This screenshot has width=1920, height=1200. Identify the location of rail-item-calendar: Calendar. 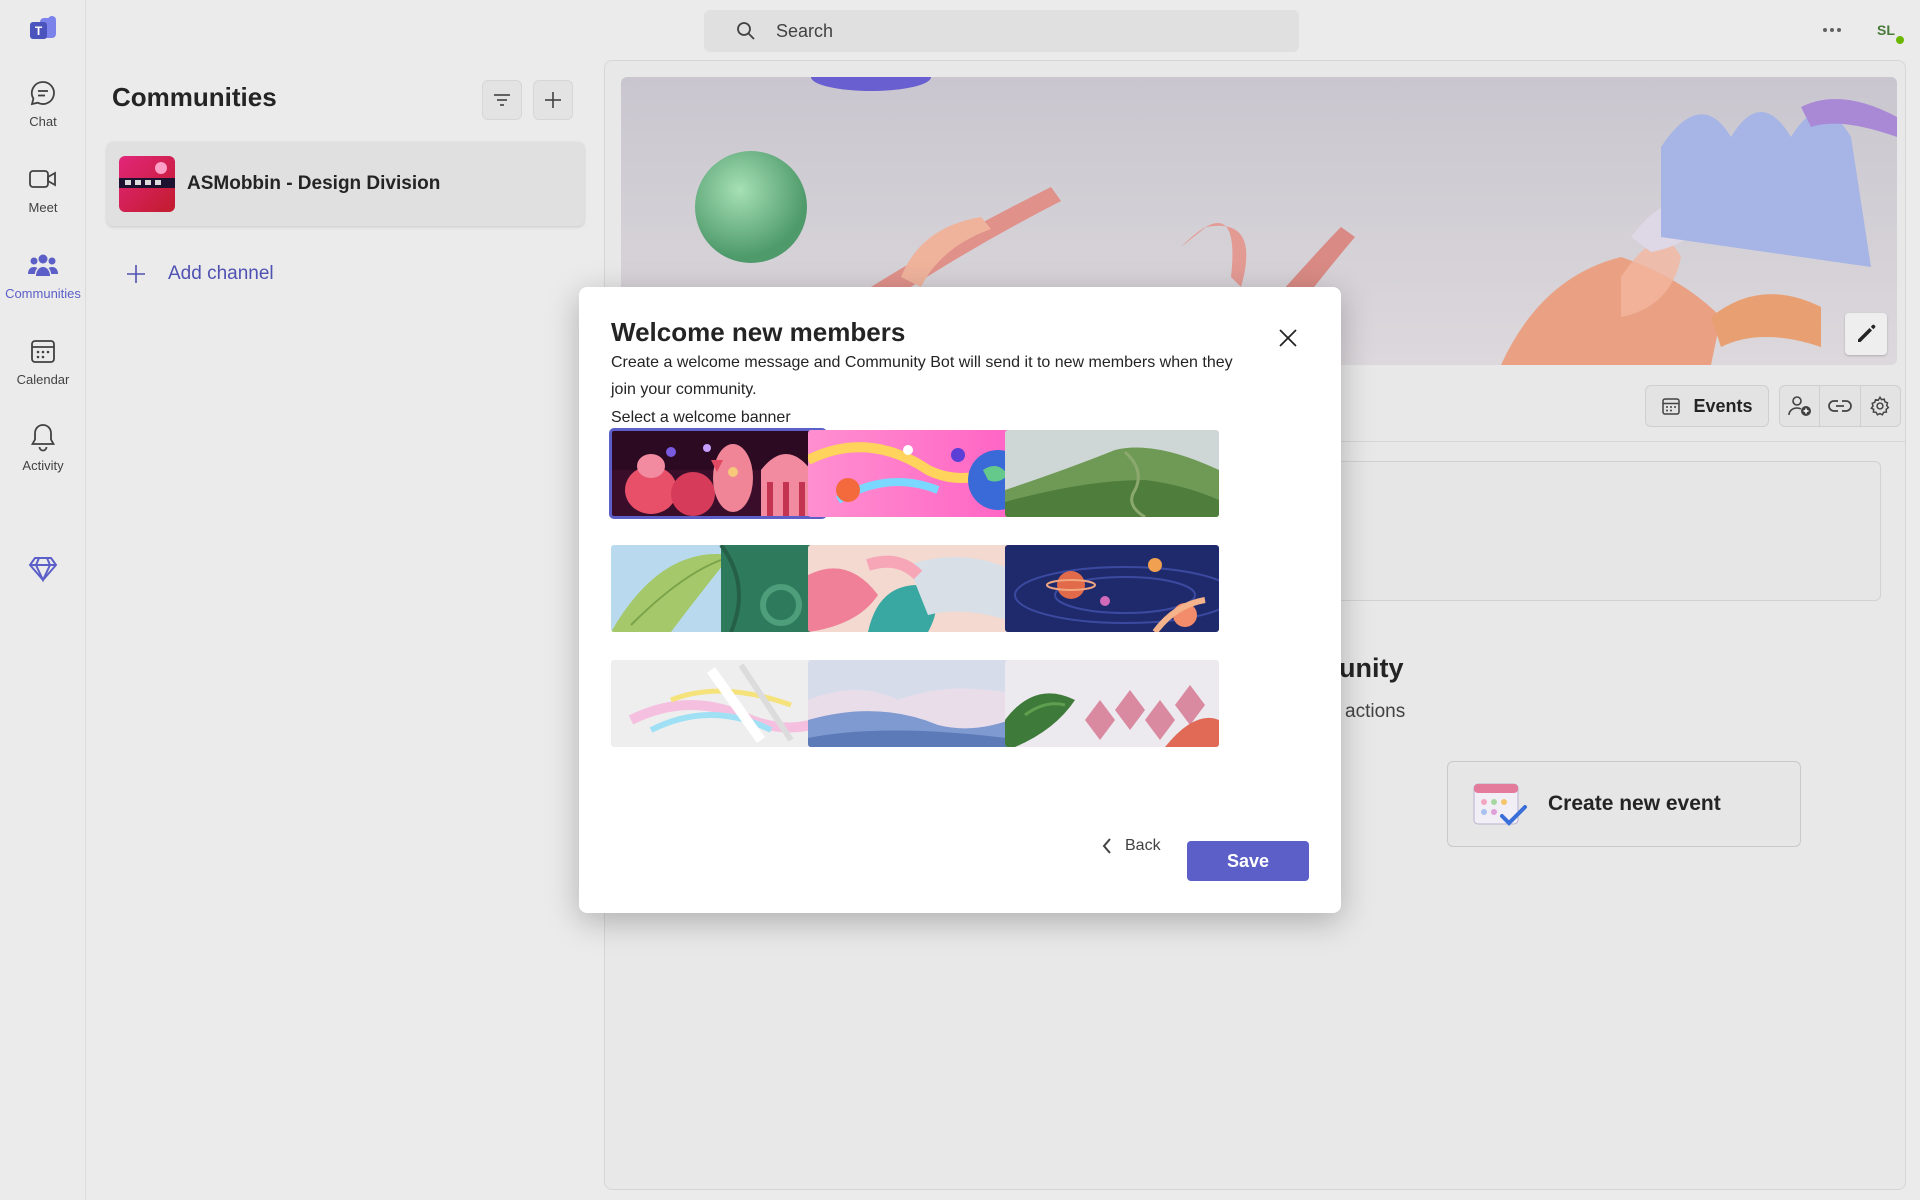
(43, 376).